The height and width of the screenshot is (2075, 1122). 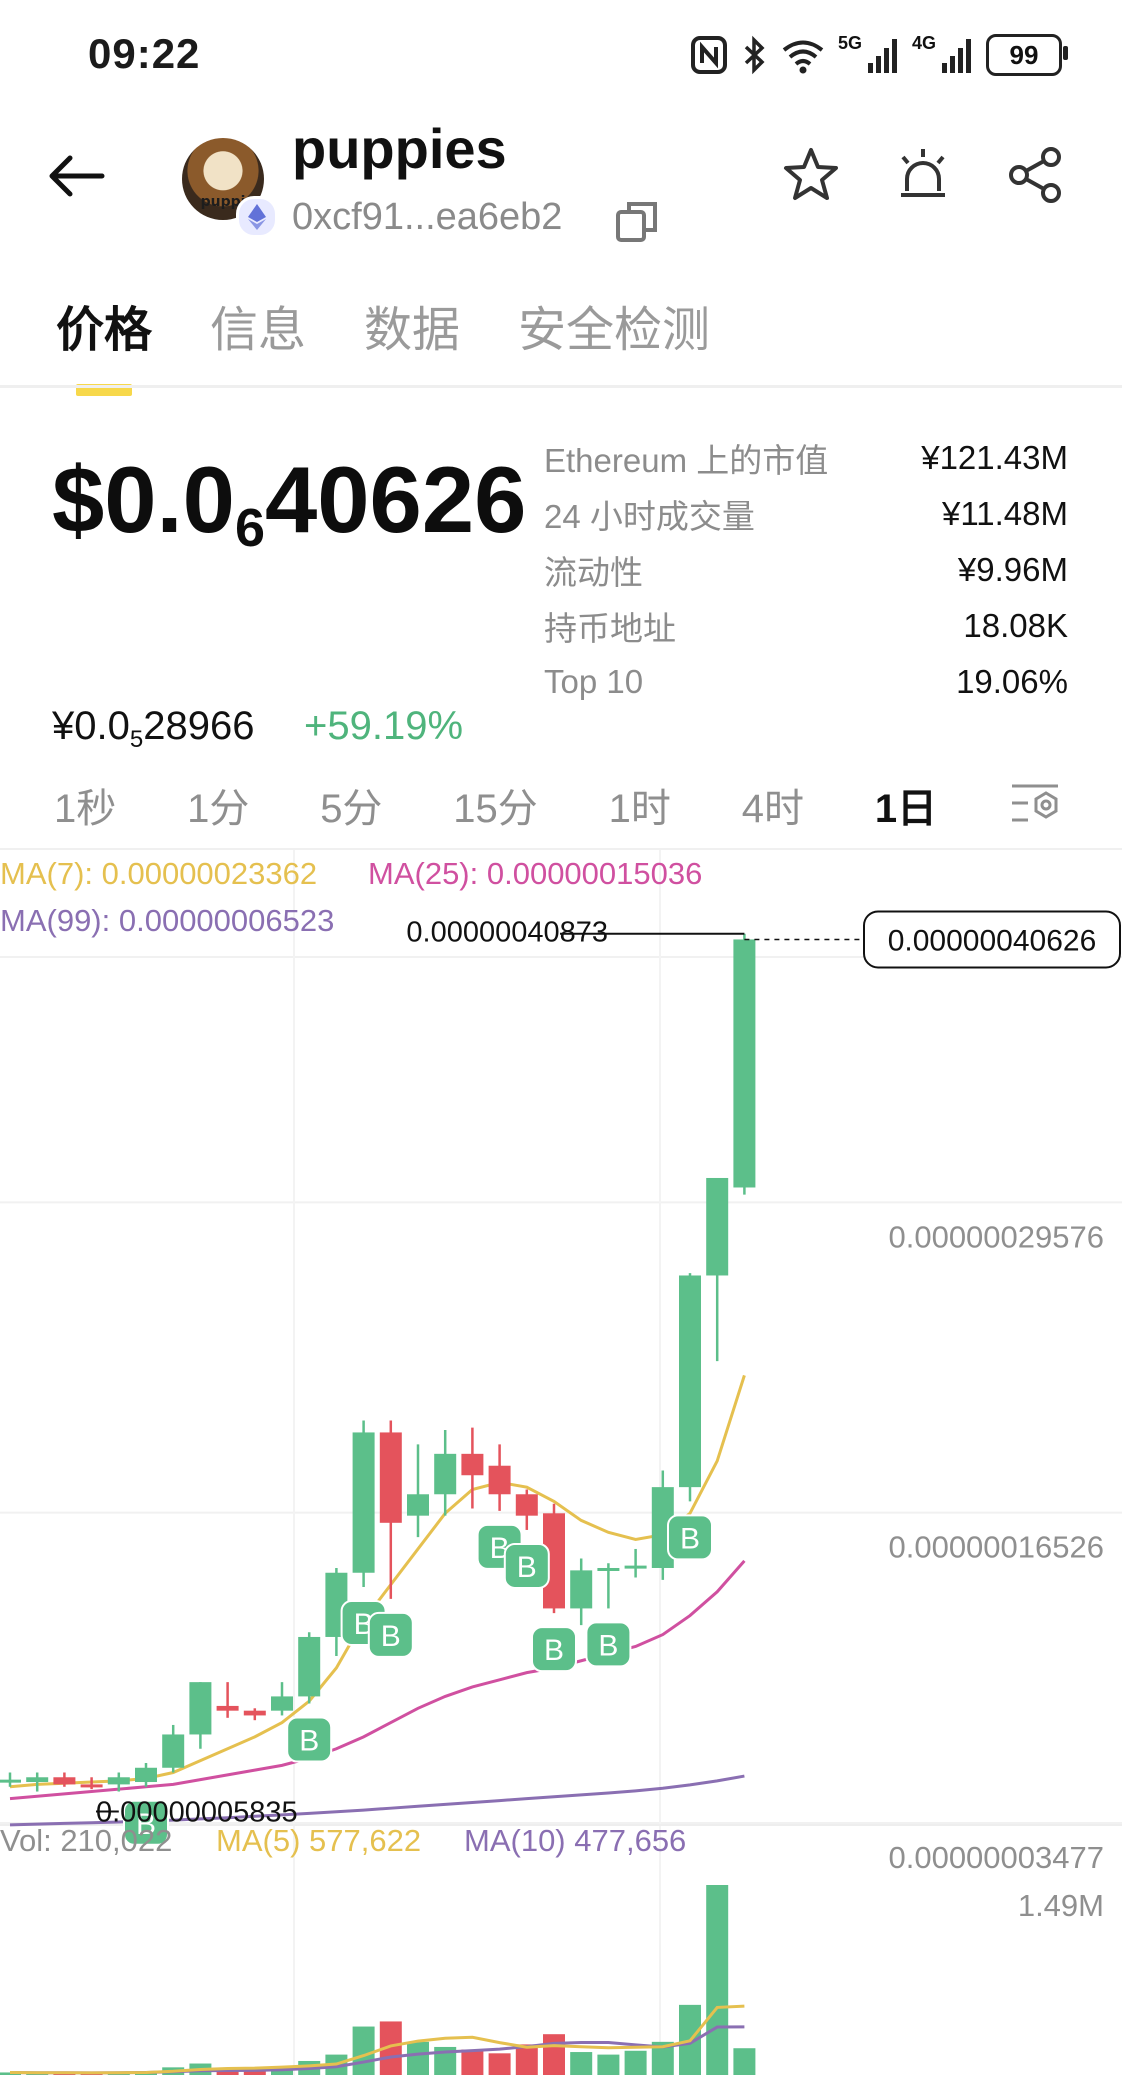 I want to click on stat-liquidity: 流动性 ¥9.96M, so click(x=806, y=571).